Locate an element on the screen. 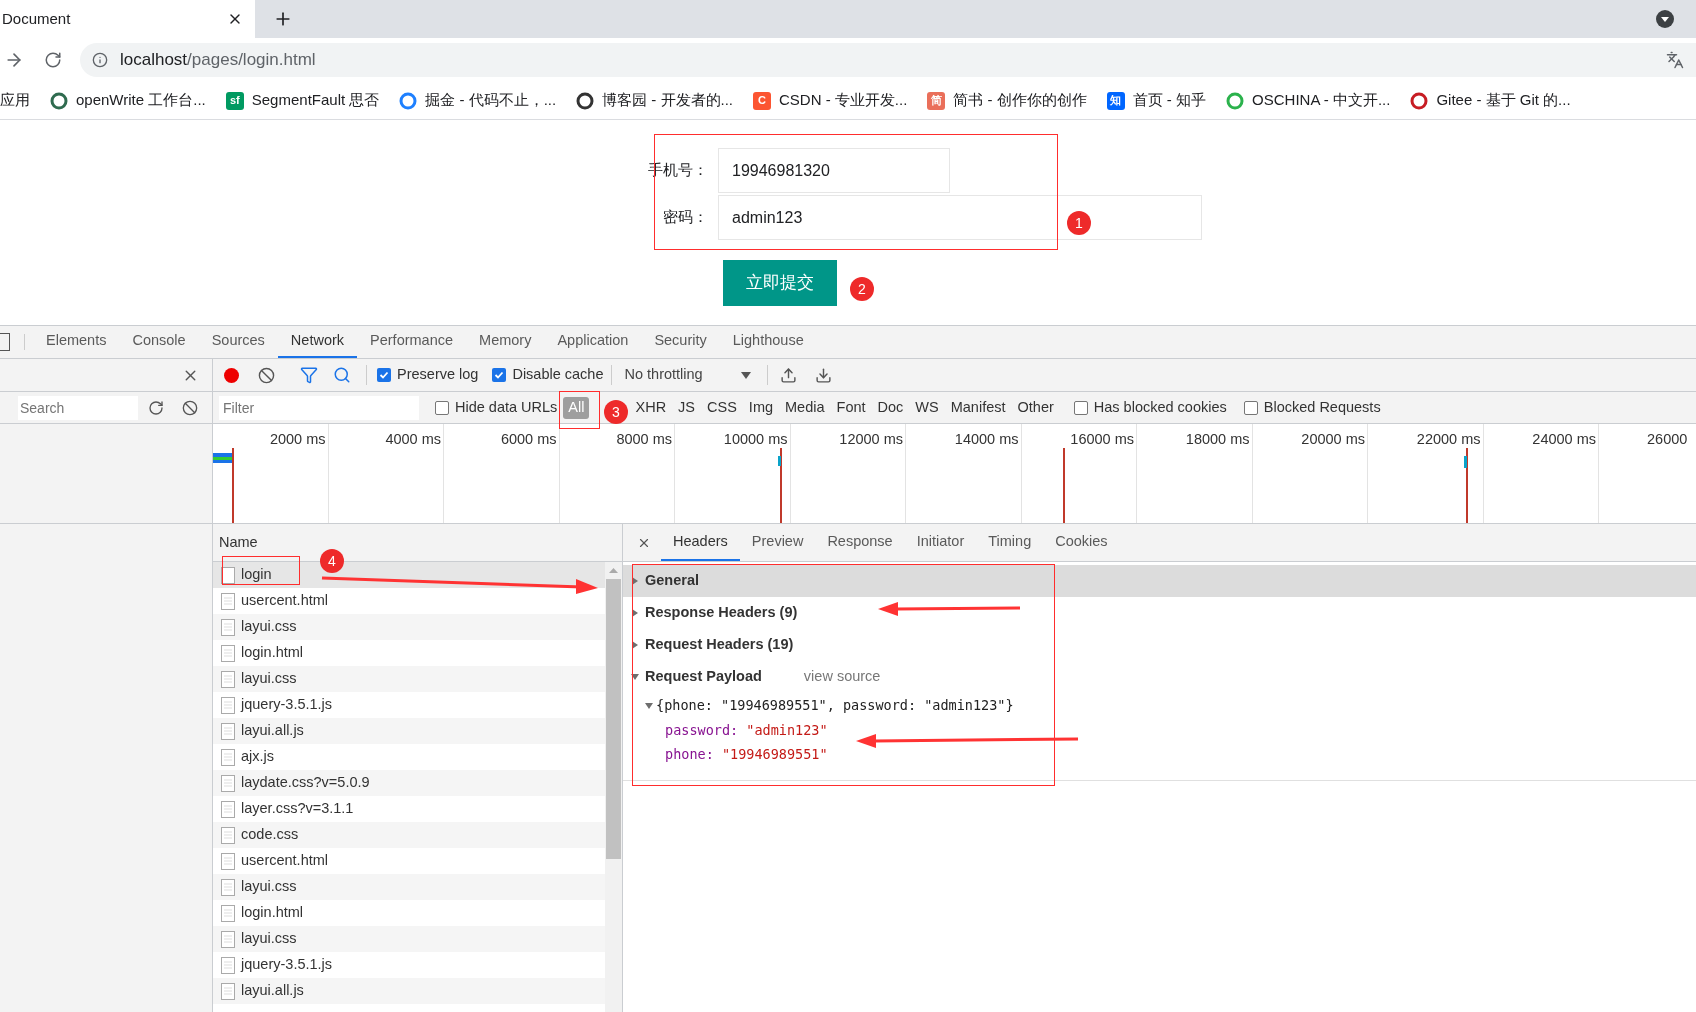 Image resolution: width=1696 pixels, height=1012 pixels. devtools-tab: Security is located at coordinates (680, 342).